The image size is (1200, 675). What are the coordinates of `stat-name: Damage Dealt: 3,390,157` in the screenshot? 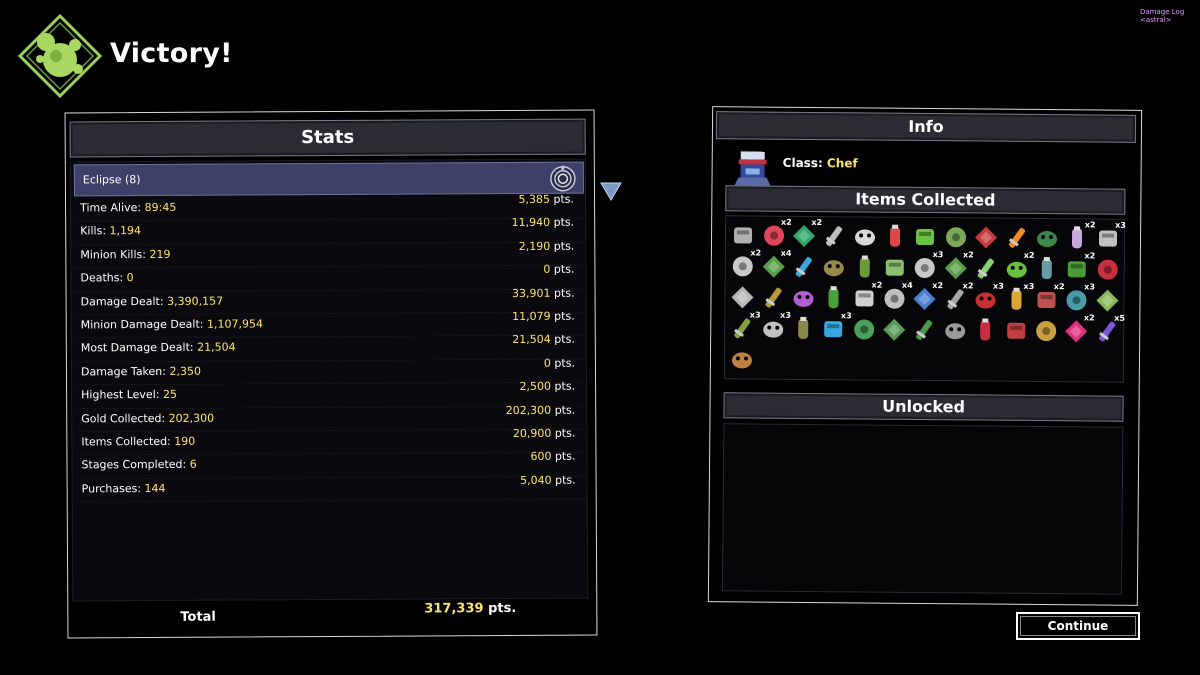 It's located at (152, 301).